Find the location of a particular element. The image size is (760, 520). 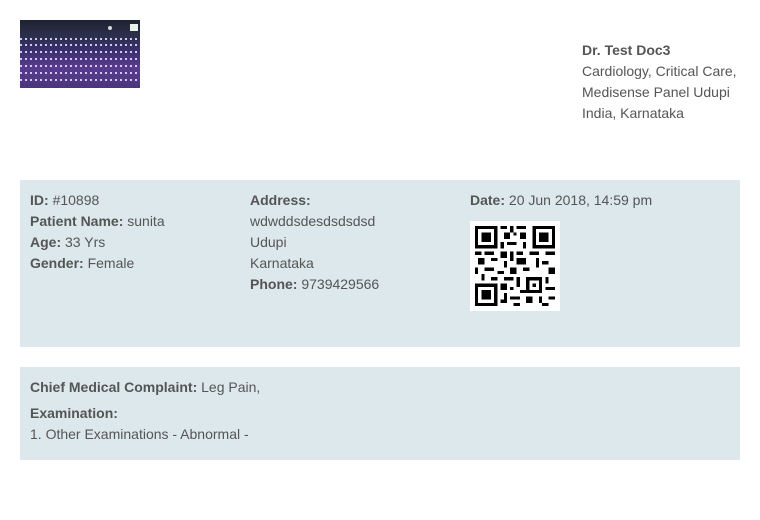

address-line1: wdwddsdesdsdsdsd is located at coordinates (313, 221).